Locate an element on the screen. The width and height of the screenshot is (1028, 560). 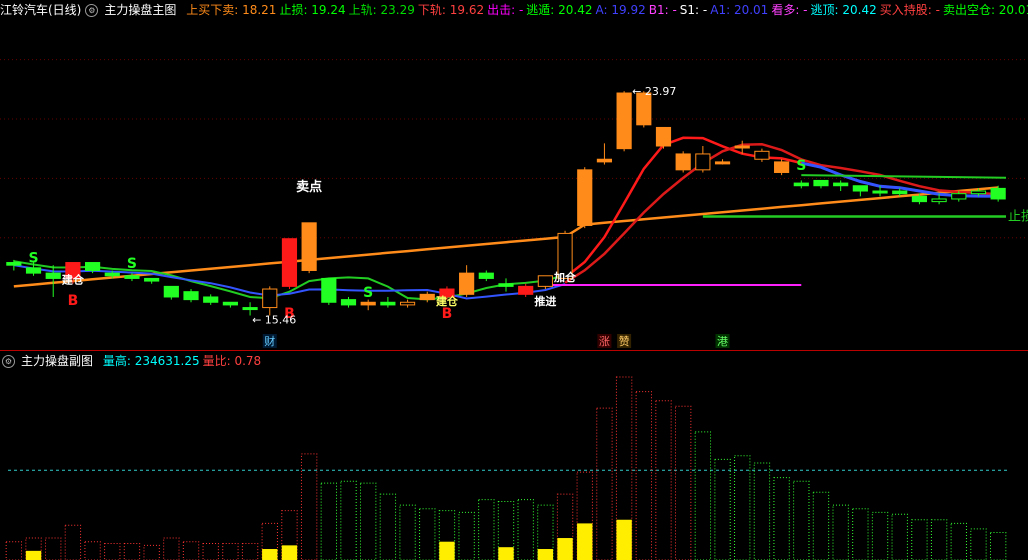
stock-title: 江铃汽车(日线) is located at coordinates (40, 10).